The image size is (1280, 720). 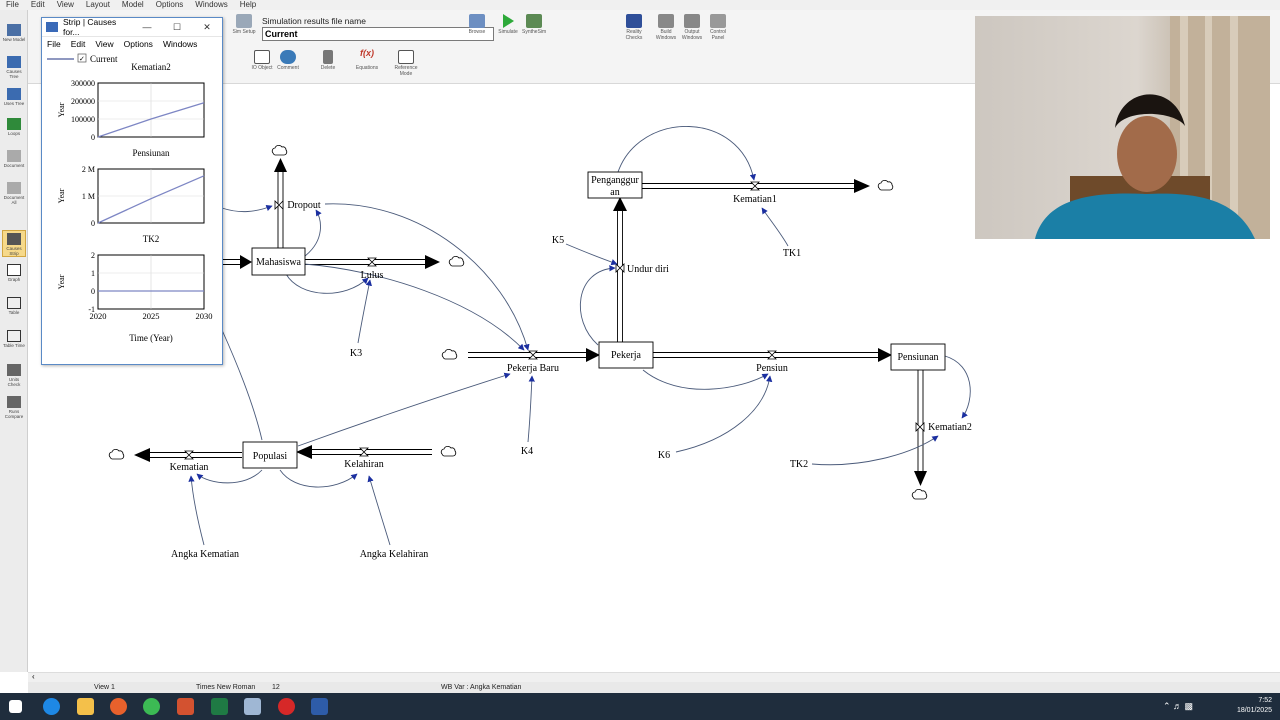 I want to click on strip-y-tick: 0, so click(x=93, y=291).